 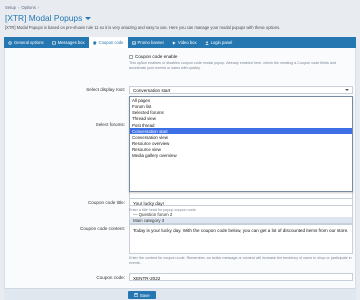 I want to click on save-label: Save, so click(x=144, y=295).